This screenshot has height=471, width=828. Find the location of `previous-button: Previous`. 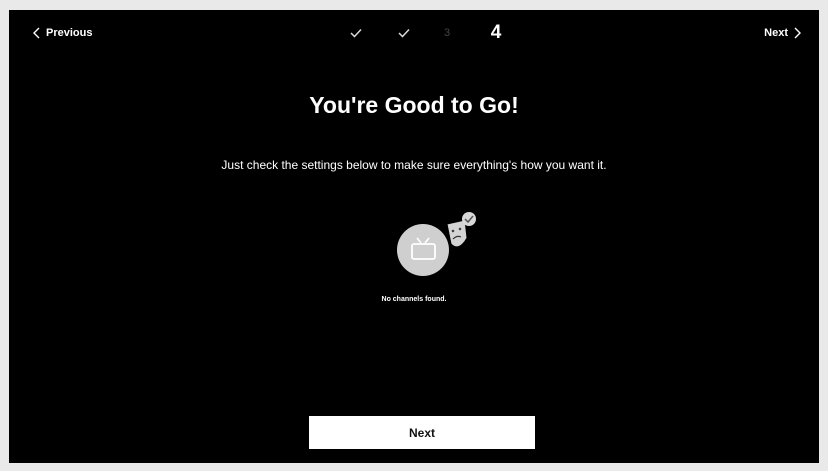

previous-button: Previous is located at coordinates (62, 33).